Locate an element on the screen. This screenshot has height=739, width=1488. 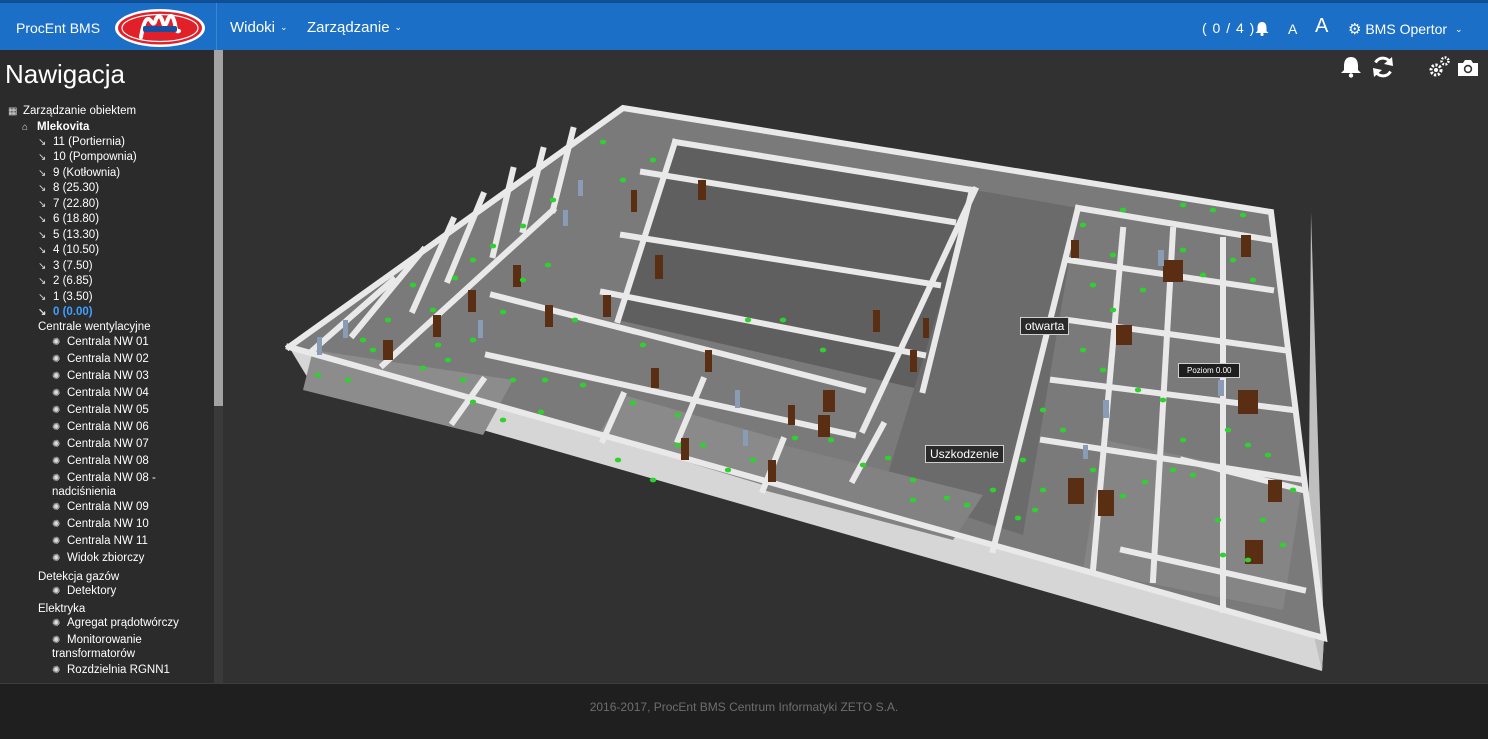
brand-name: ProcEnt BMS is located at coordinates (58, 28).